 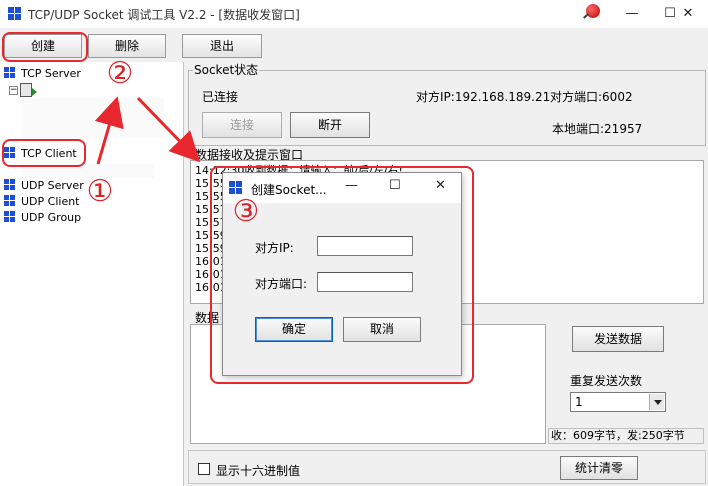 What do you see at coordinates (204, 469) in the screenshot?
I see `hex-checkbox` at bounding box center [204, 469].